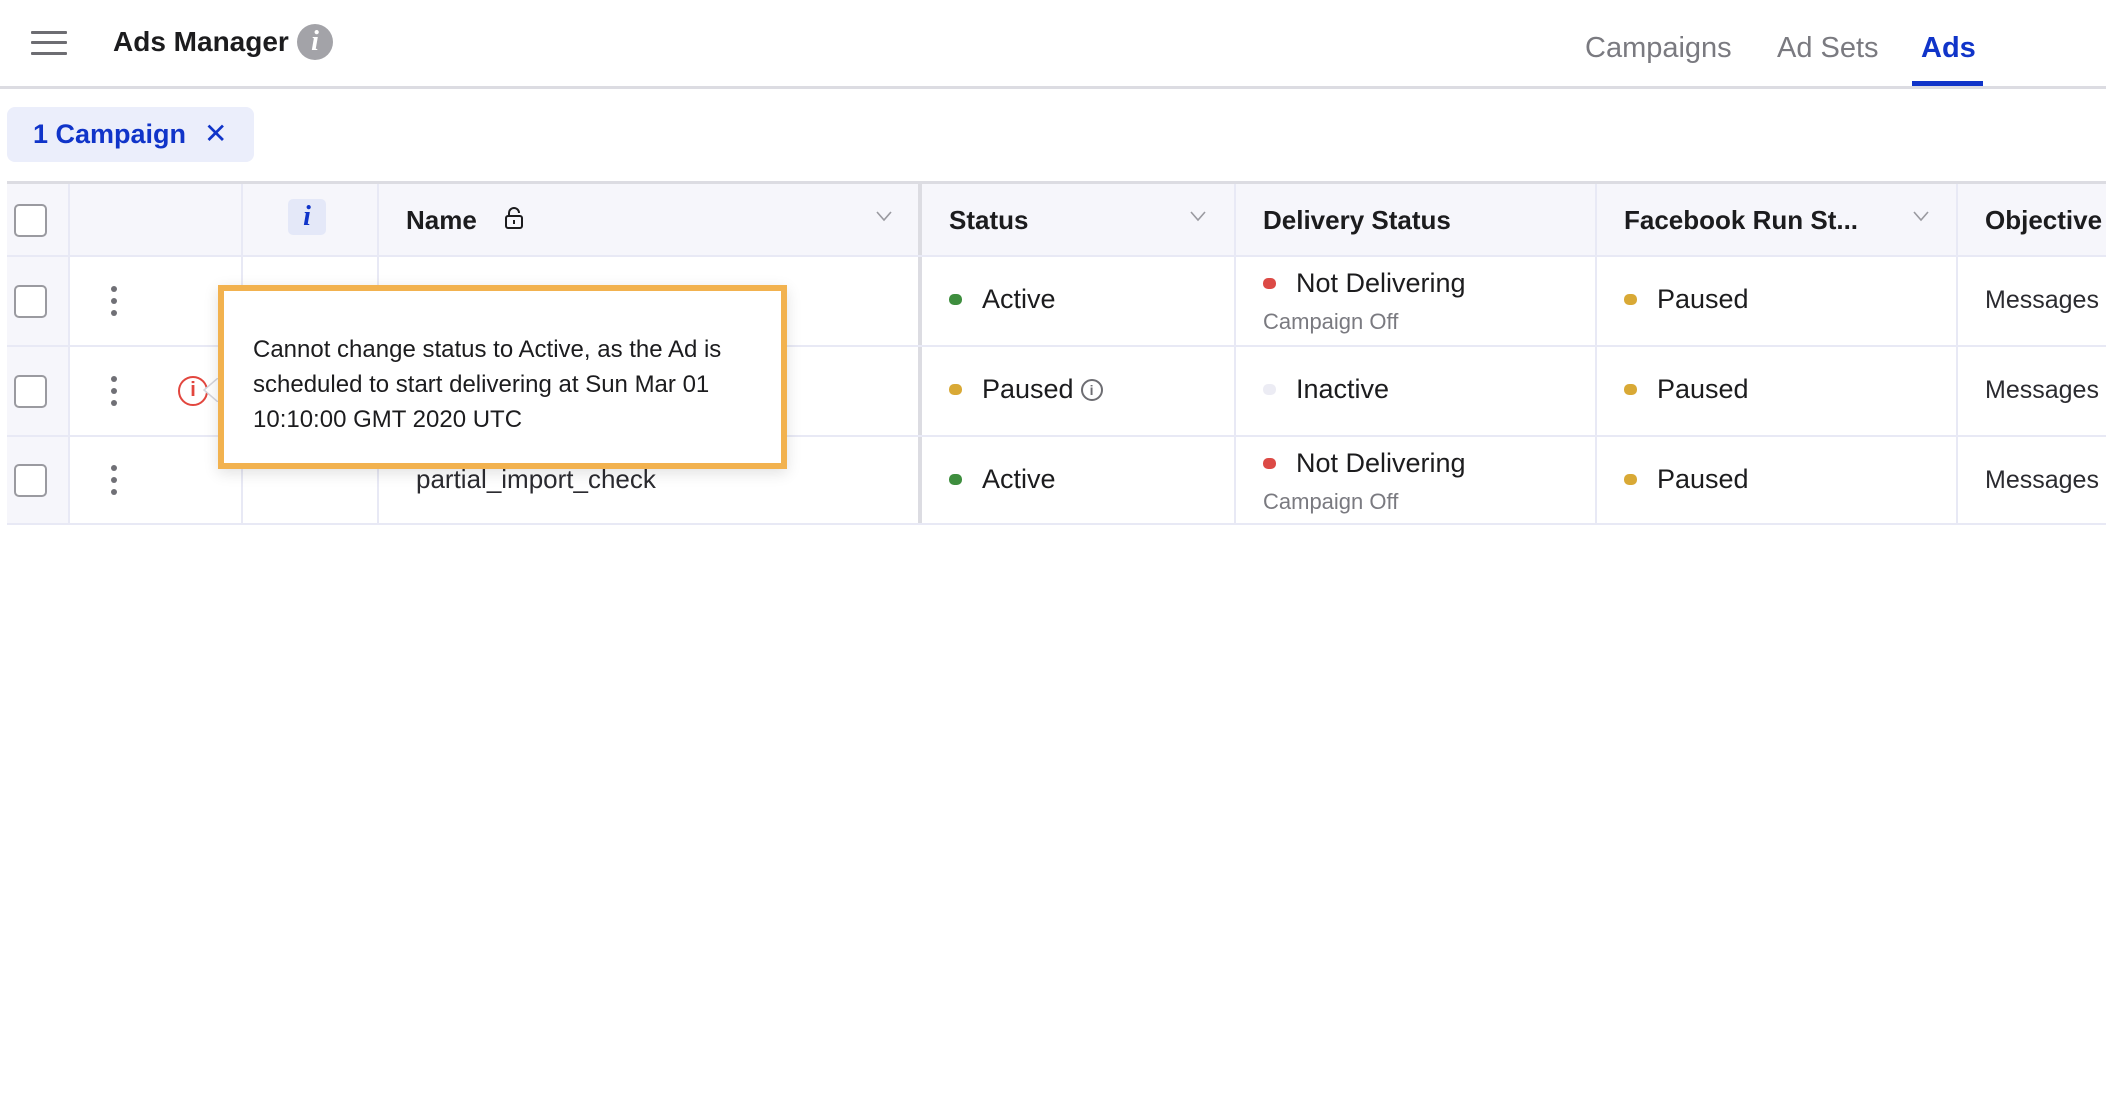 This screenshot has height=1120, width=2106. Describe the element at coordinates (2044, 220) in the screenshot. I see `column-label-objective: Objective` at that location.